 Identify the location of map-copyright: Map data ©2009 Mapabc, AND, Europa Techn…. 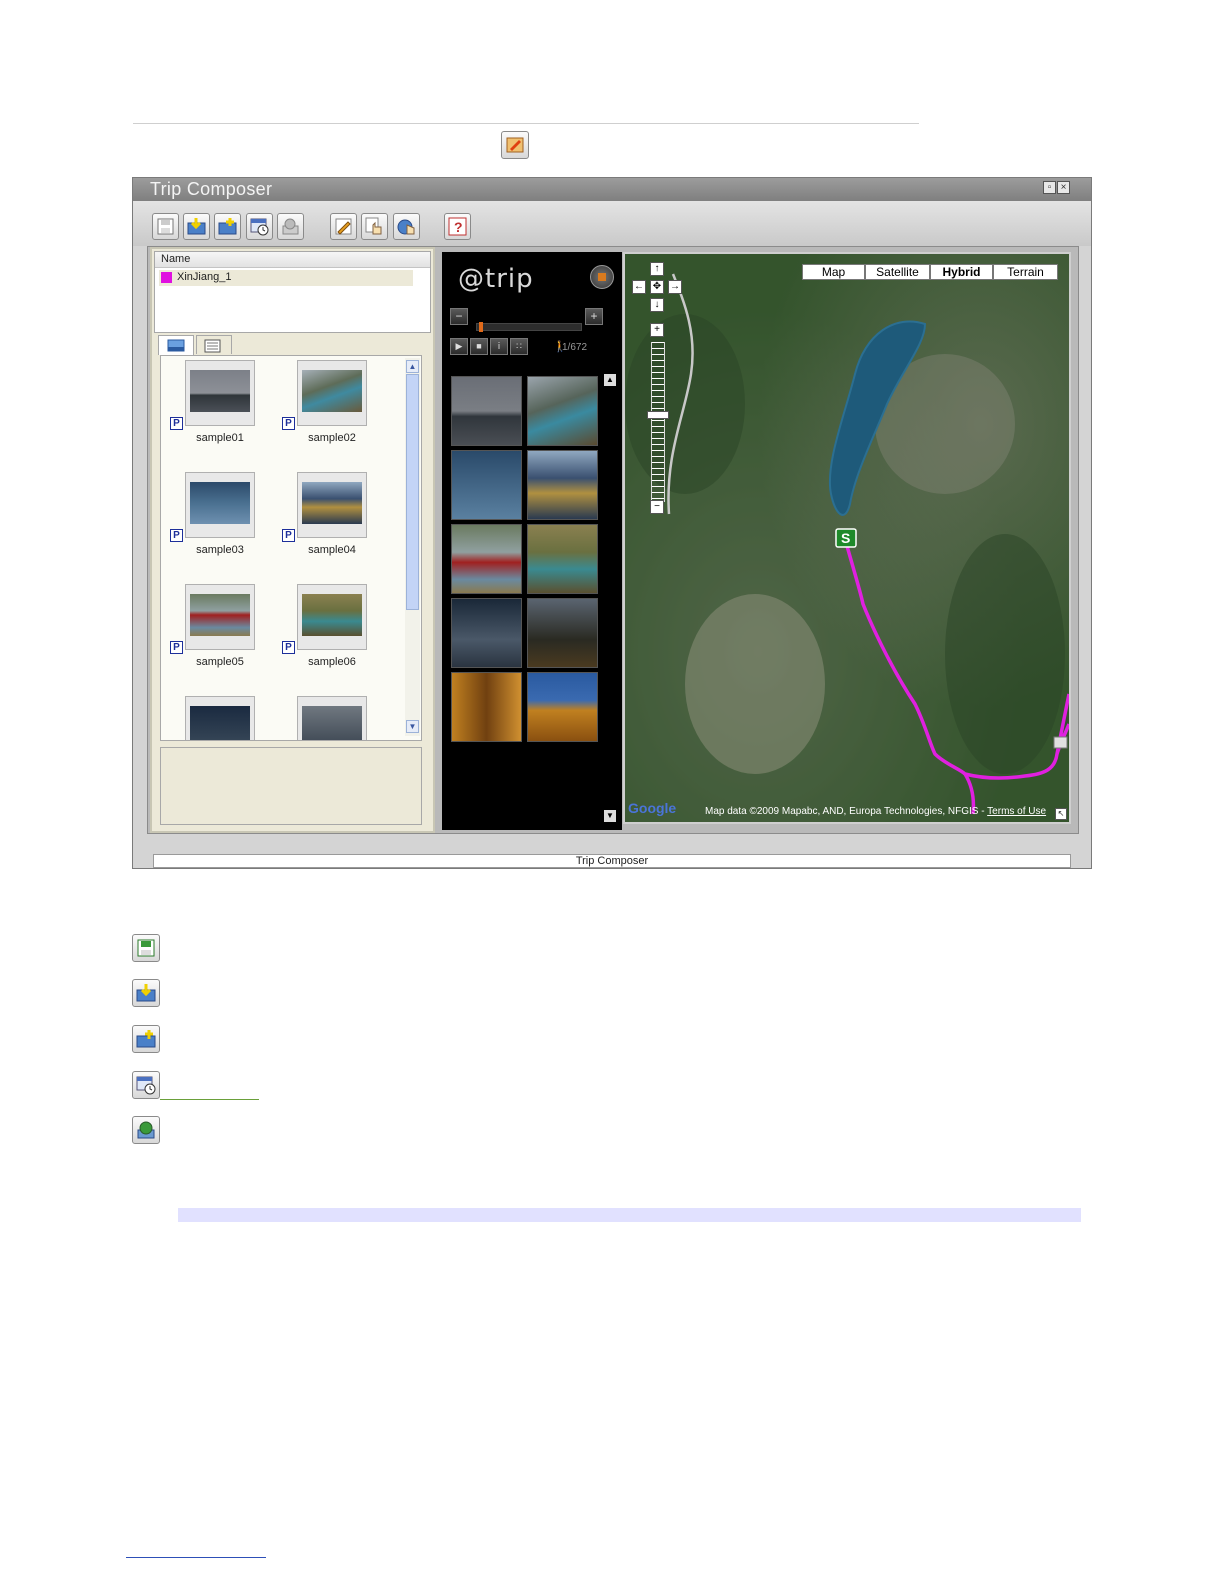
(876, 811).